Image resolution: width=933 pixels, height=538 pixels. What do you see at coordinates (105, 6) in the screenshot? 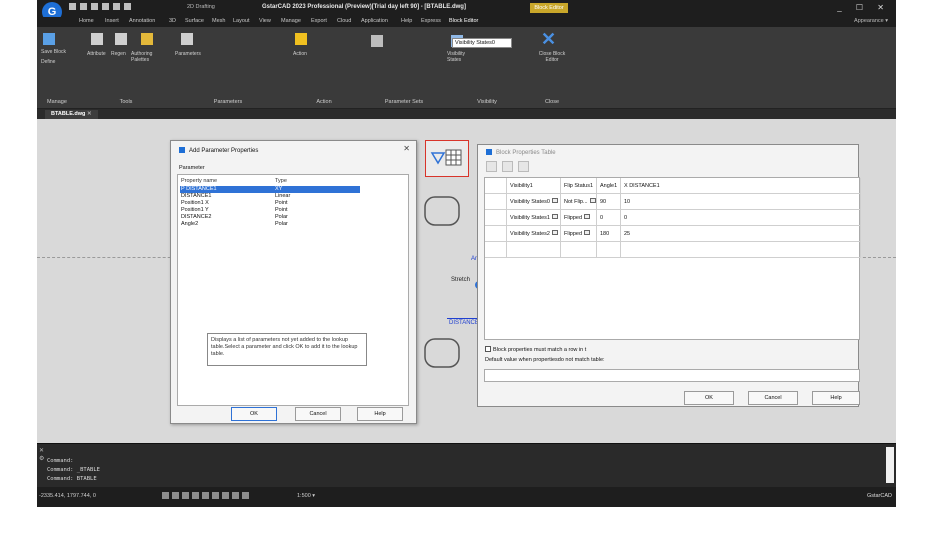
I see `print-icon` at bounding box center [105, 6].